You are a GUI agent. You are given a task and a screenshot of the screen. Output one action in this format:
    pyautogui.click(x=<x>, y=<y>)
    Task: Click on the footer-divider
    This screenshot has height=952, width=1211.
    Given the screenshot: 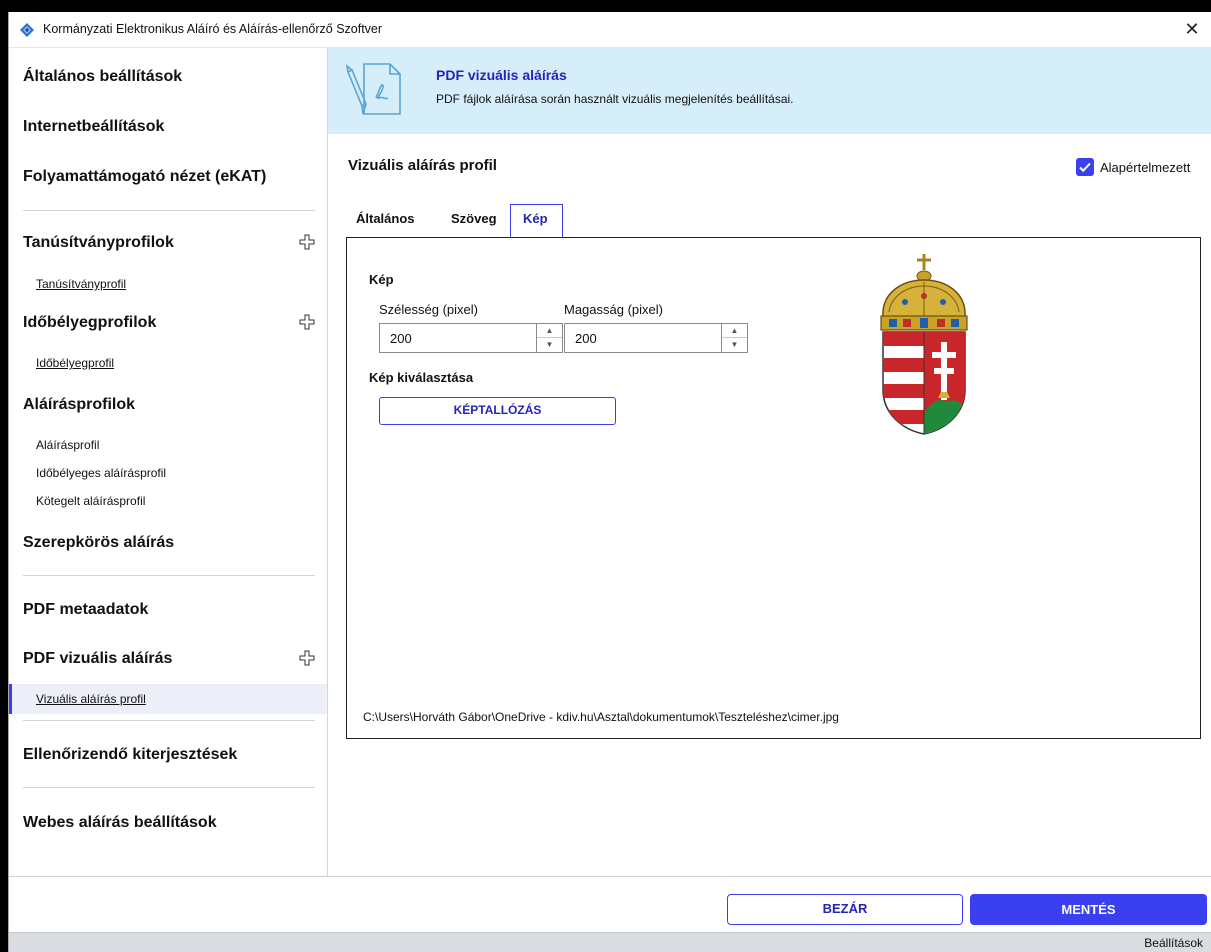 What is the action you would take?
    pyautogui.click(x=610, y=876)
    